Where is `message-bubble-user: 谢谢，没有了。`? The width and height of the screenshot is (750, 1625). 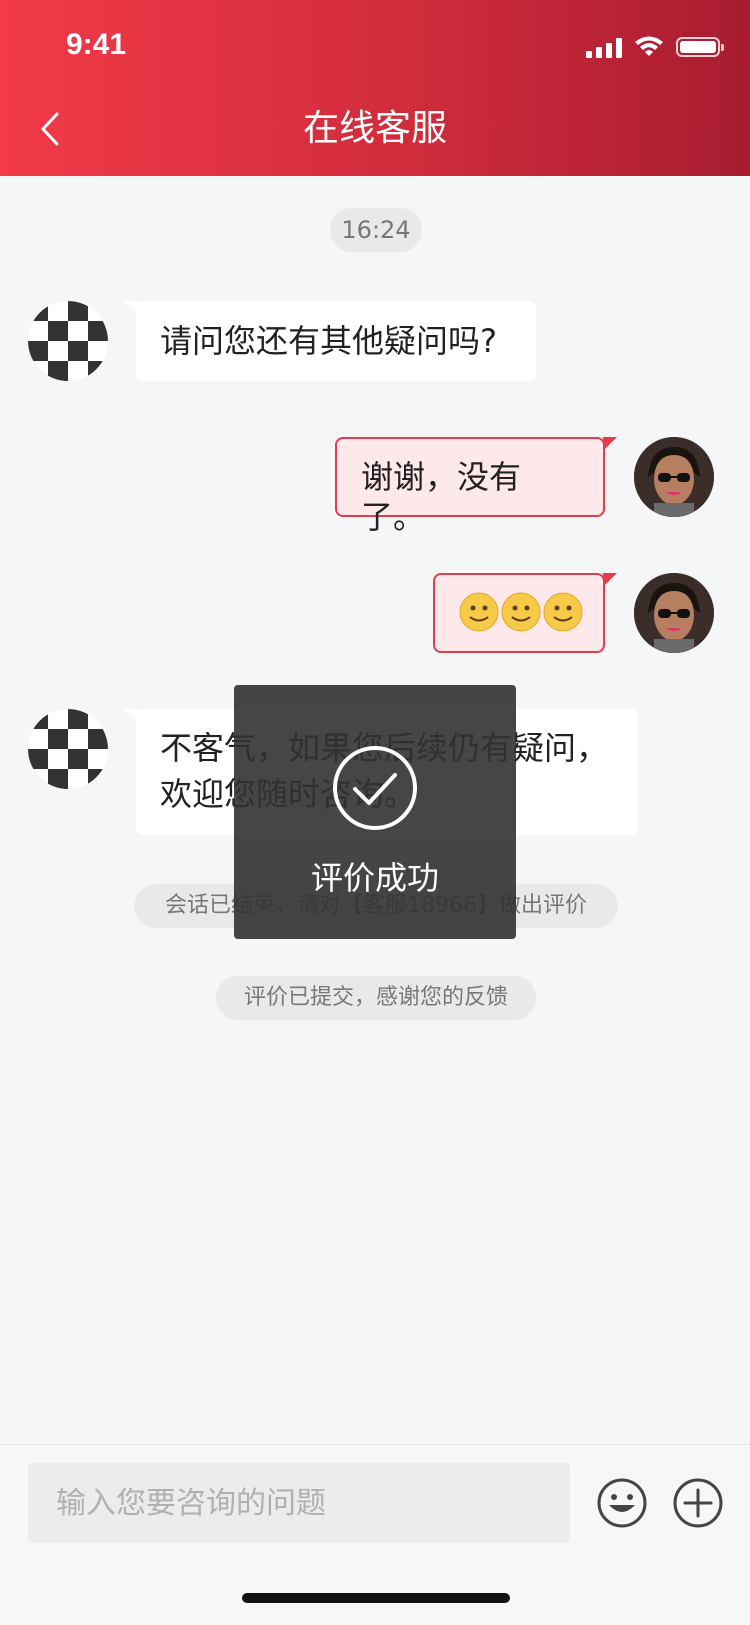
message-bubble-user: 谢谢，没有了。 is located at coordinates (476, 486).